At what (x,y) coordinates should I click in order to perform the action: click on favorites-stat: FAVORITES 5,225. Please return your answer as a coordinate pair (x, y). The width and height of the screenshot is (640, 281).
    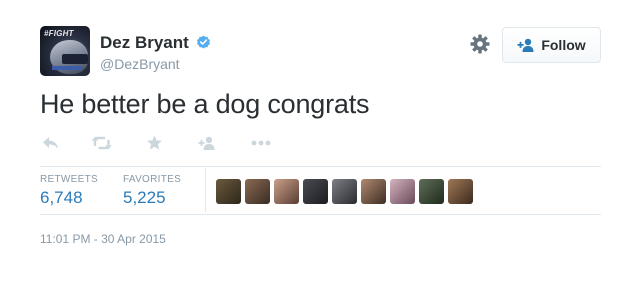
    Looking at the image, I should click on (152, 191).